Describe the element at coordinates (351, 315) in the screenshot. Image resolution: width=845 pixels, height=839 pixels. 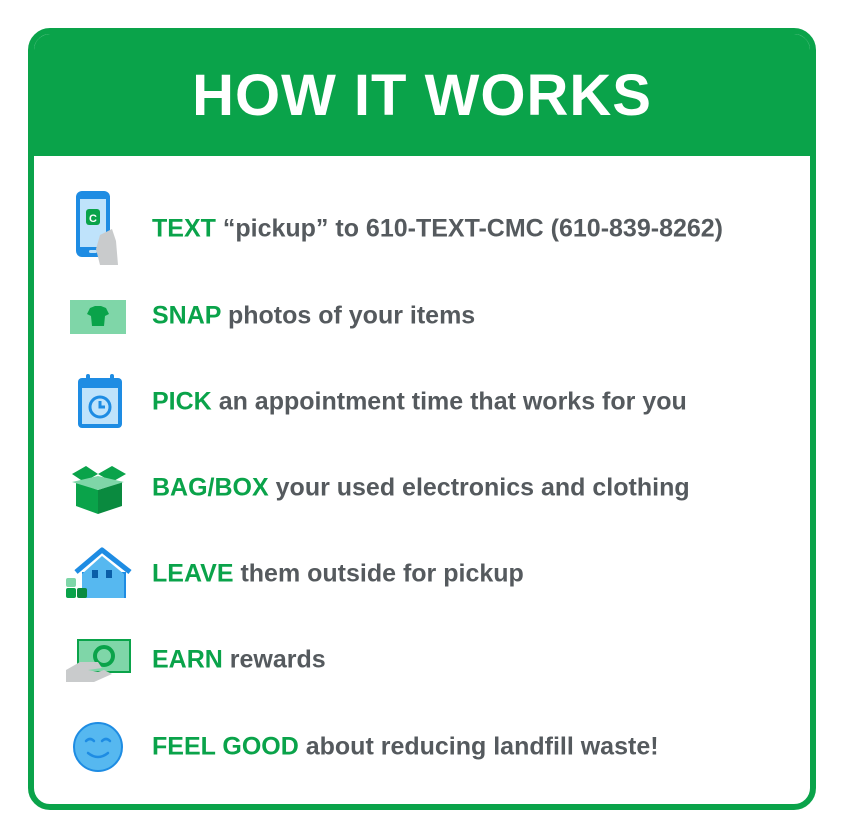
I see `step-description: photos of your items` at that location.